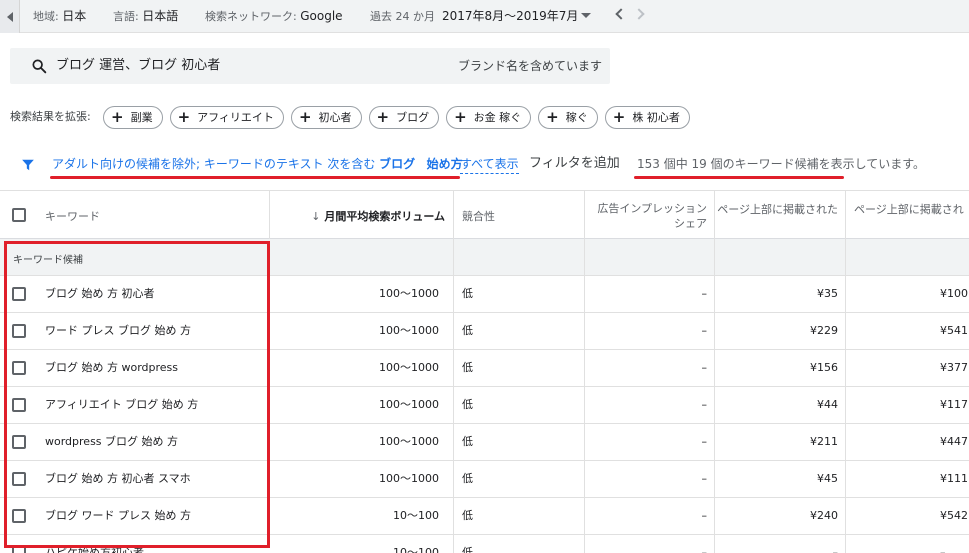  What do you see at coordinates (621, 14) in the screenshot?
I see `previous-period-icon` at bounding box center [621, 14].